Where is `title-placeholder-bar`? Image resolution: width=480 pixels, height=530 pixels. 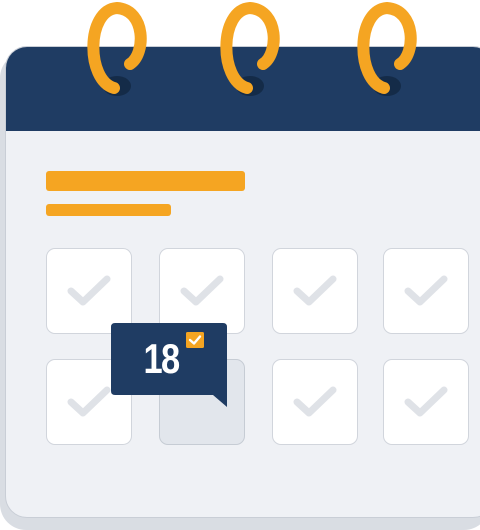
title-placeholder-bar is located at coordinates (145, 181).